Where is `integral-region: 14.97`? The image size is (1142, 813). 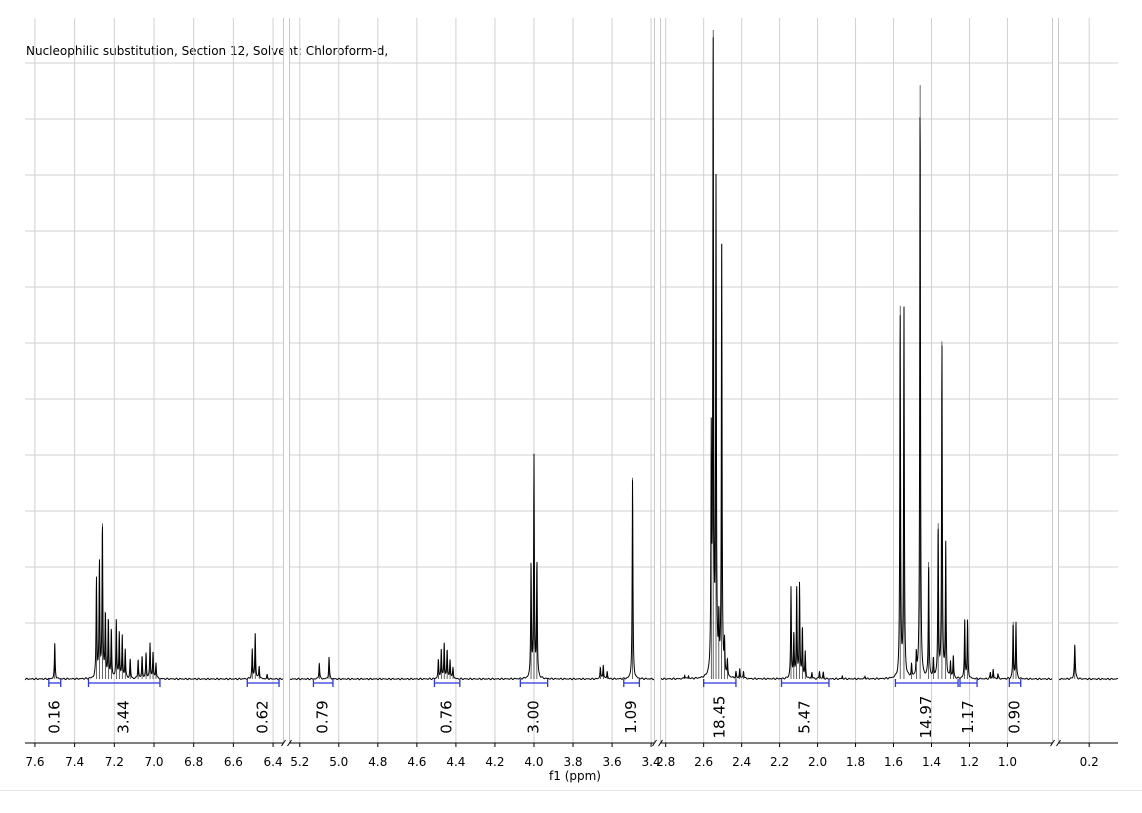 integral-region: 14.97 is located at coordinates (926, 709).